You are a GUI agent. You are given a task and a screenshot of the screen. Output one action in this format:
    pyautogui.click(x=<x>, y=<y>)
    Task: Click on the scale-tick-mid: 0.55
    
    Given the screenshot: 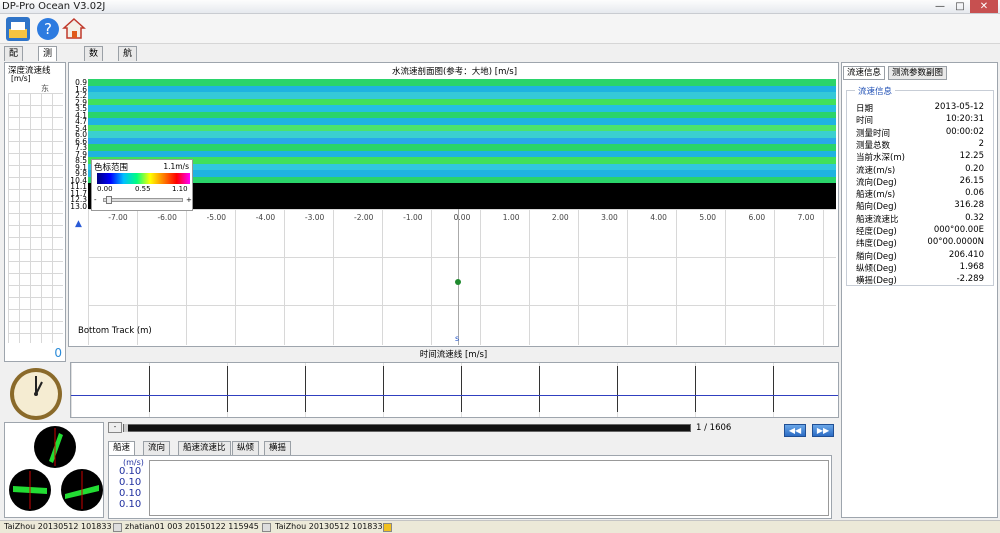 What is the action you would take?
    pyautogui.click(x=143, y=189)
    